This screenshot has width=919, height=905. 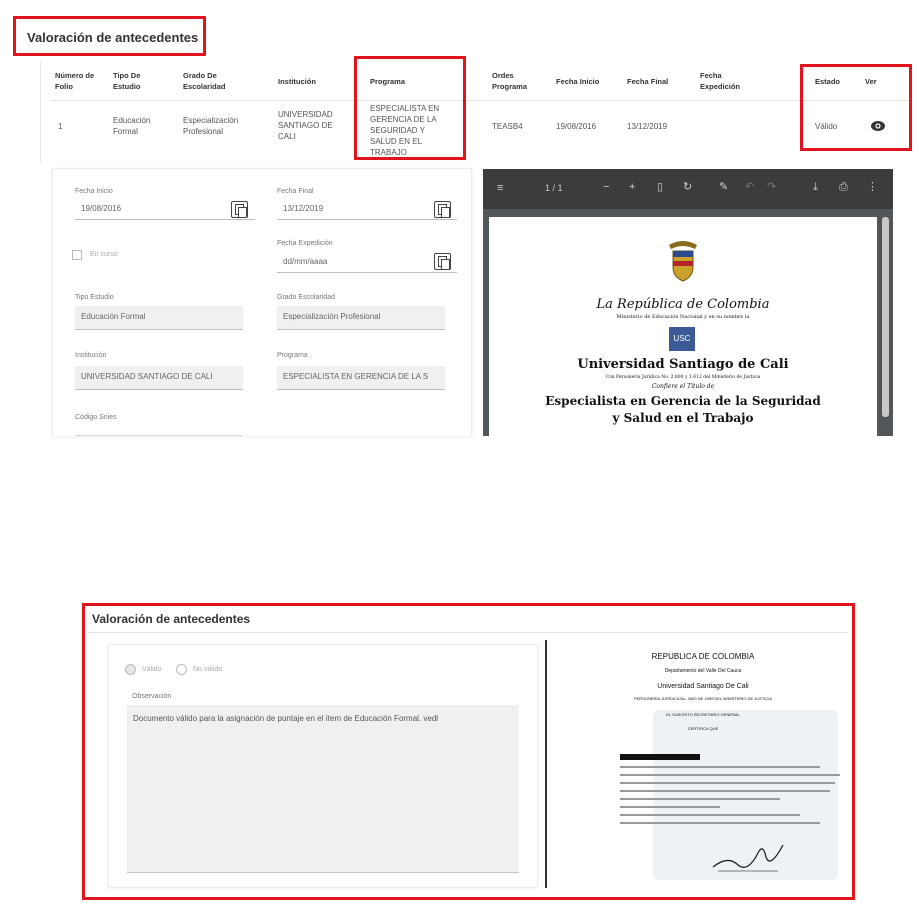 What do you see at coordinates (771, 187) in the screenshot?
I see `redo-icon: ↷` at bounding box center [771, 187].